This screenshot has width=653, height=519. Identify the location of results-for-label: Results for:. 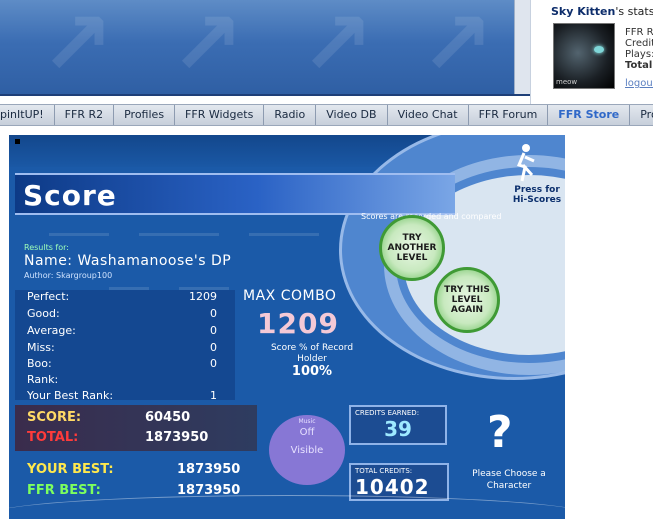
(46, 247).